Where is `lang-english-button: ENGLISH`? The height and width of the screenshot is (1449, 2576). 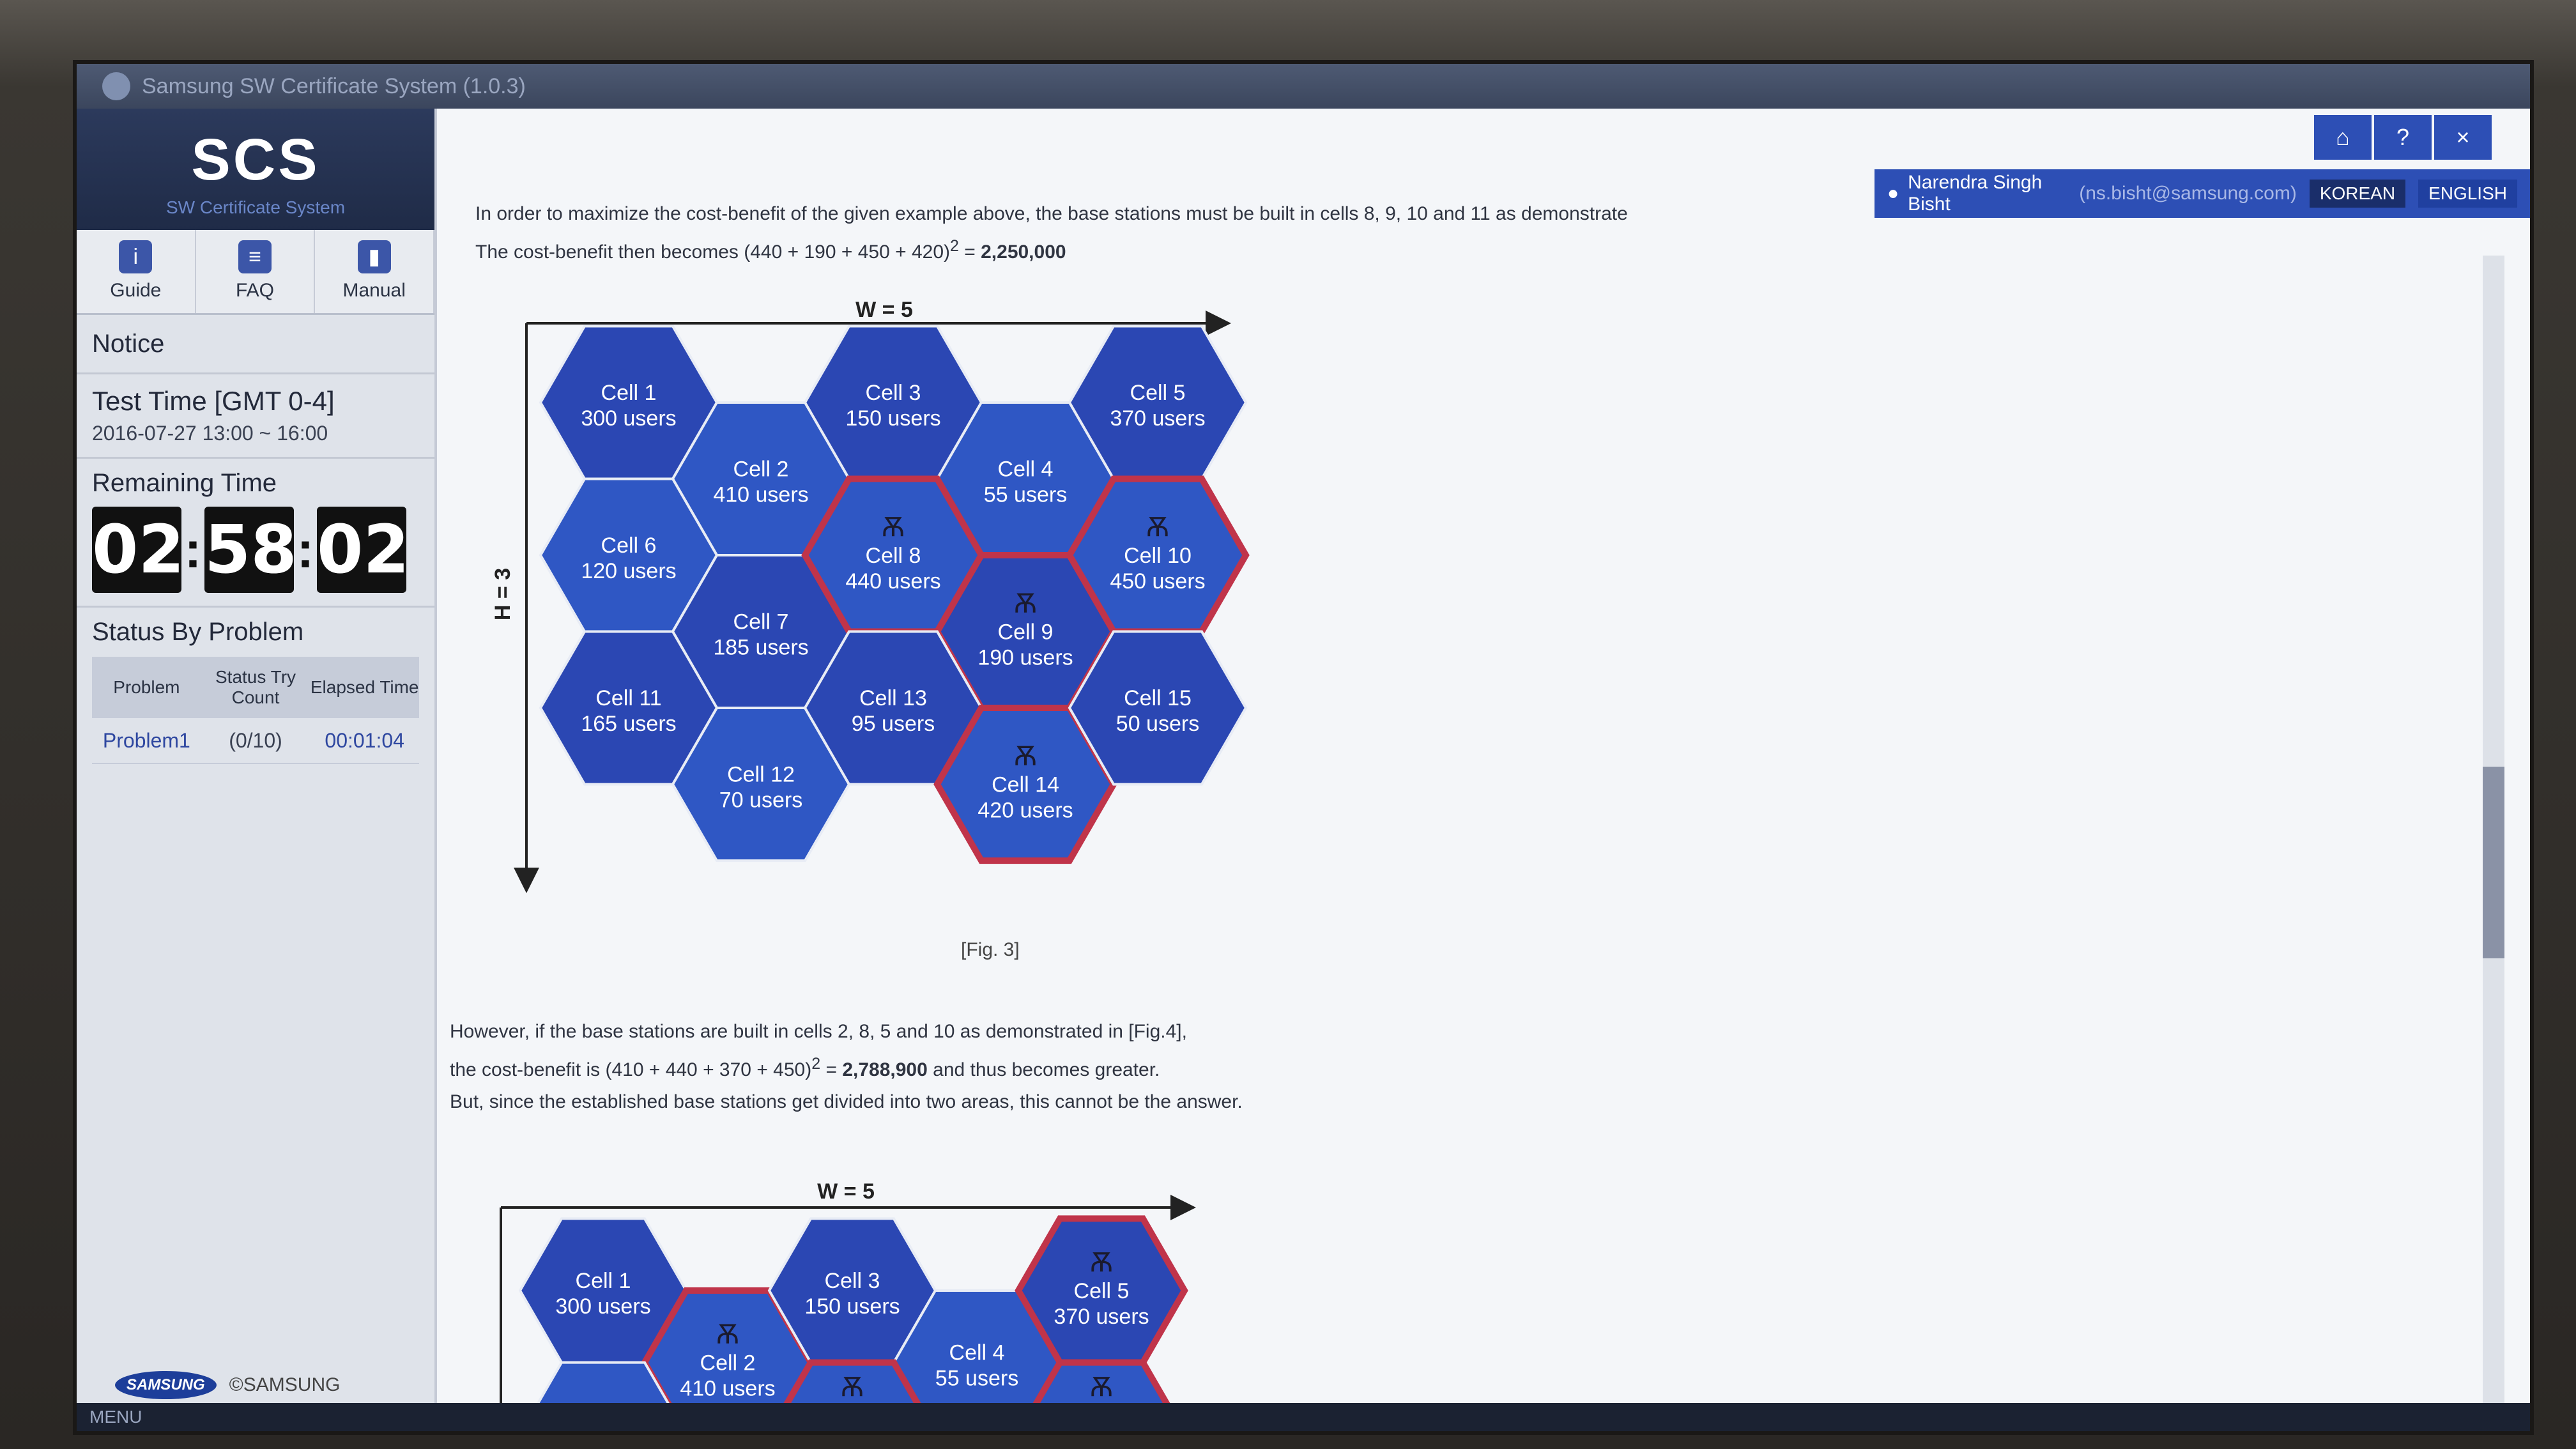 lang-english-button: ENGLISH is located at coordinates (2467, 194).